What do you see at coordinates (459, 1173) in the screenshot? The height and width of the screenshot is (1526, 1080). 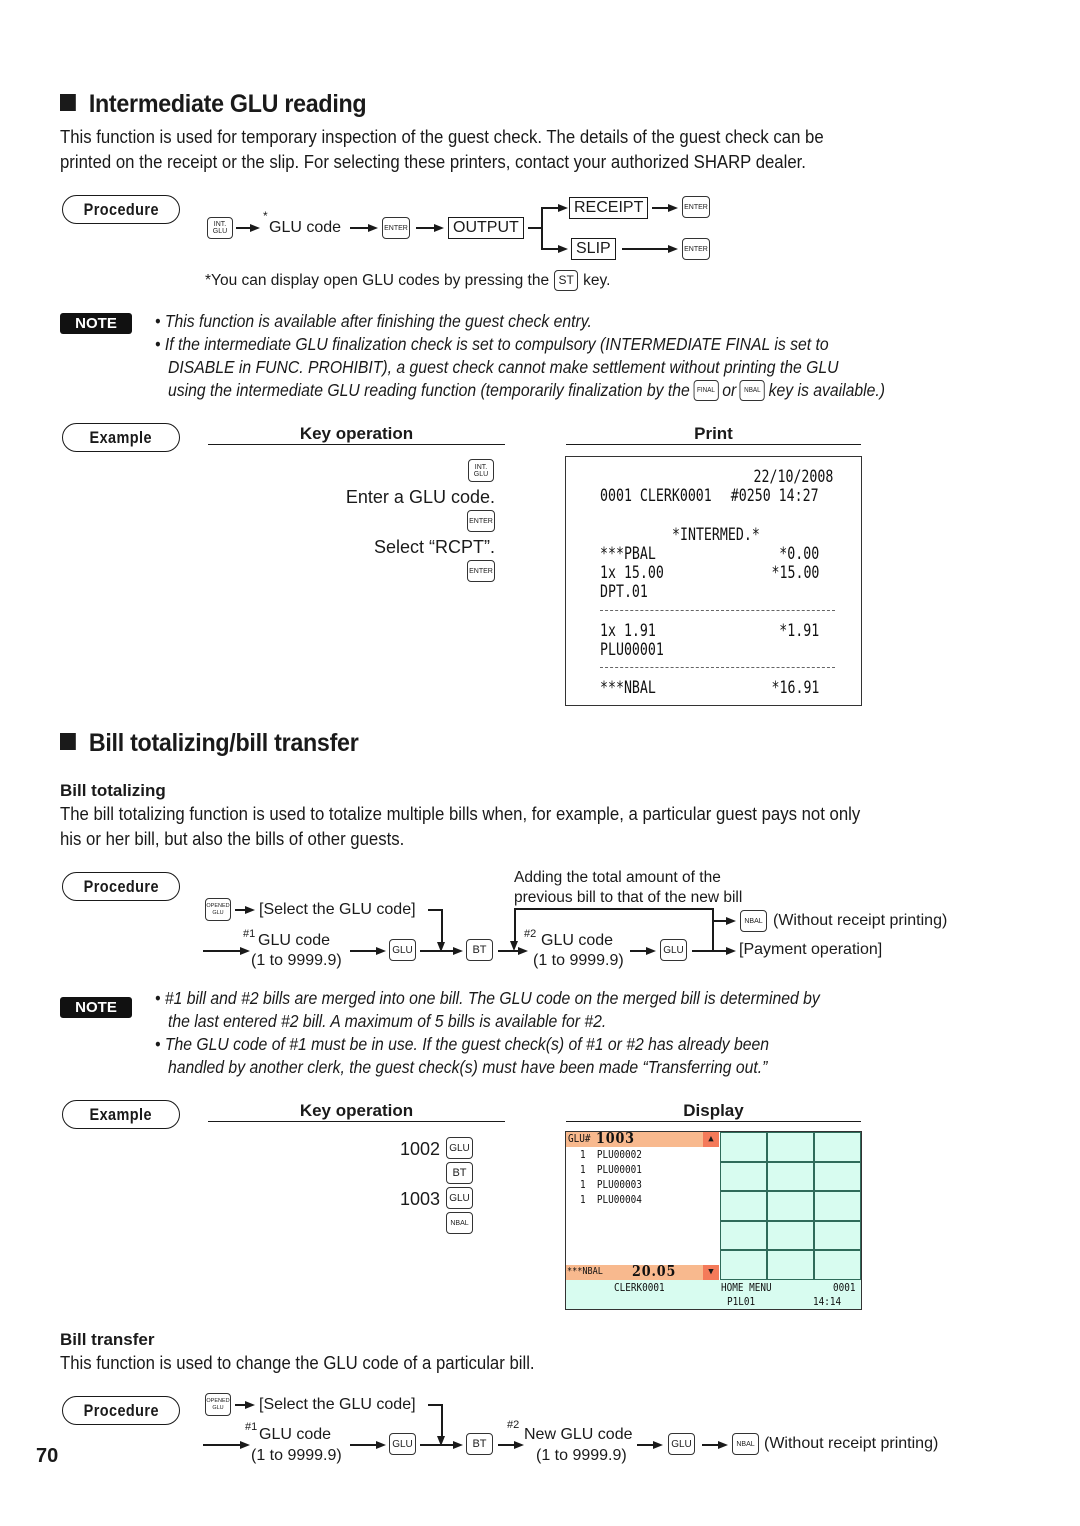 I see `bt-key-icon: BT` at bounding box center [459, 1173].